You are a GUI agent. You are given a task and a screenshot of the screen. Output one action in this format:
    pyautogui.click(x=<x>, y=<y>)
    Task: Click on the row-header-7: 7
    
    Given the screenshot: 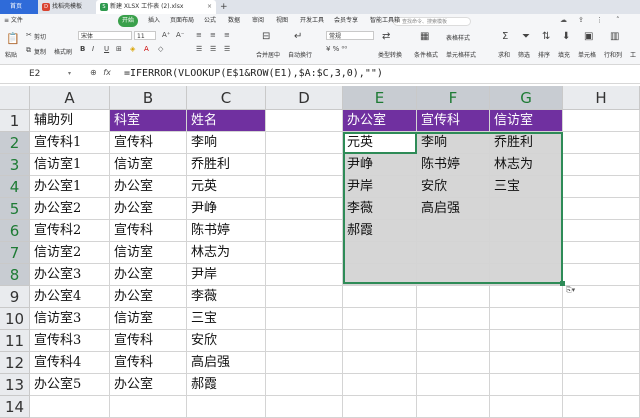 What is the action you would take?
    pyautogui.click(x=15, y=253)
    